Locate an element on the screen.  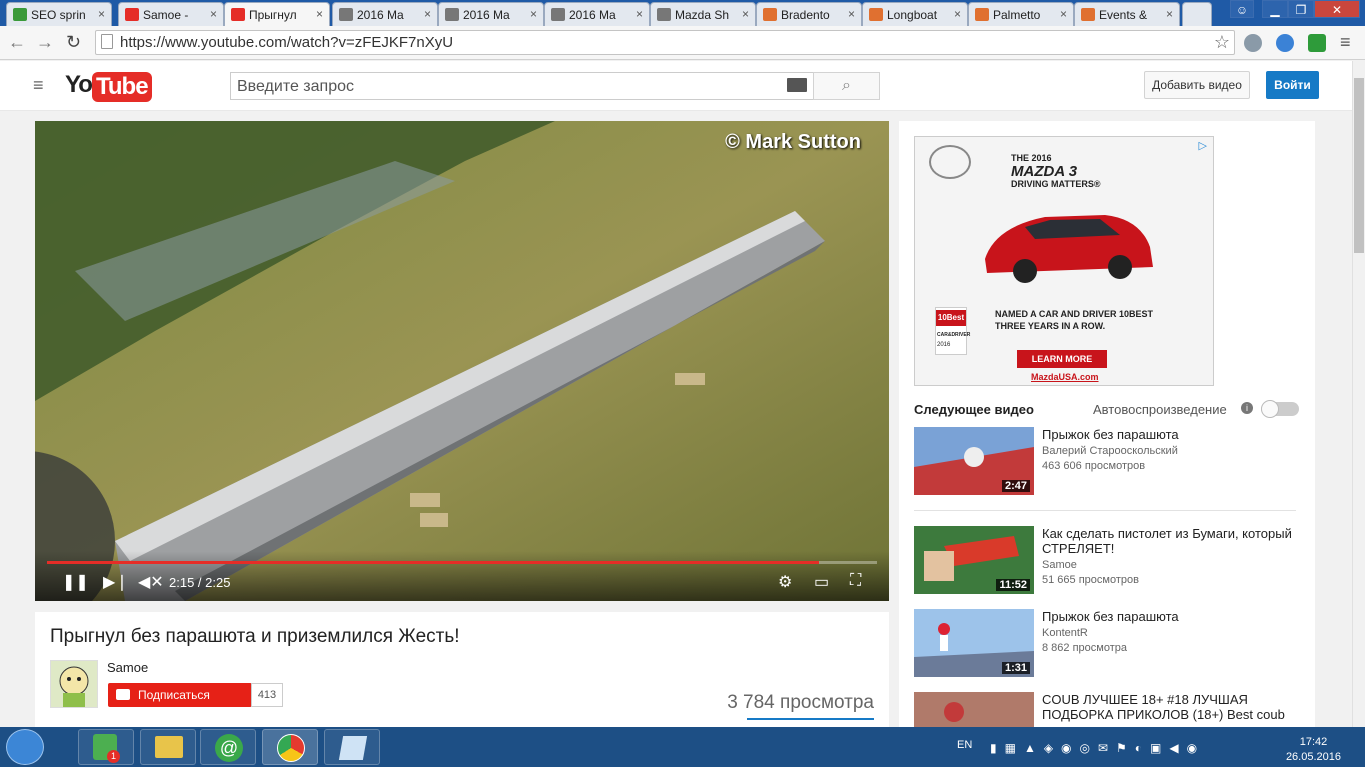
adchoices-icon: ▷ is located at coordinates (1203, 145).